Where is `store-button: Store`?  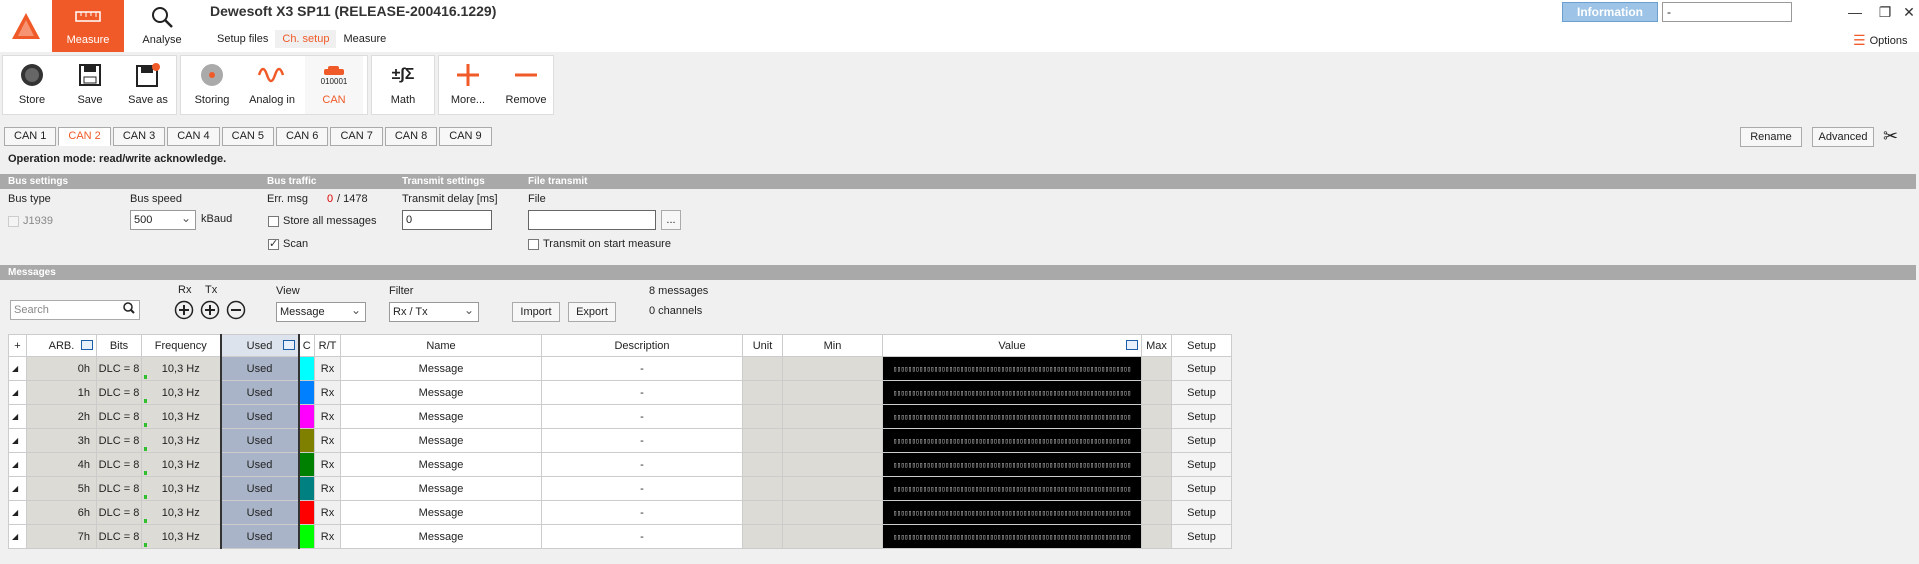 store-button: Store is located at coordinates (32, 85).